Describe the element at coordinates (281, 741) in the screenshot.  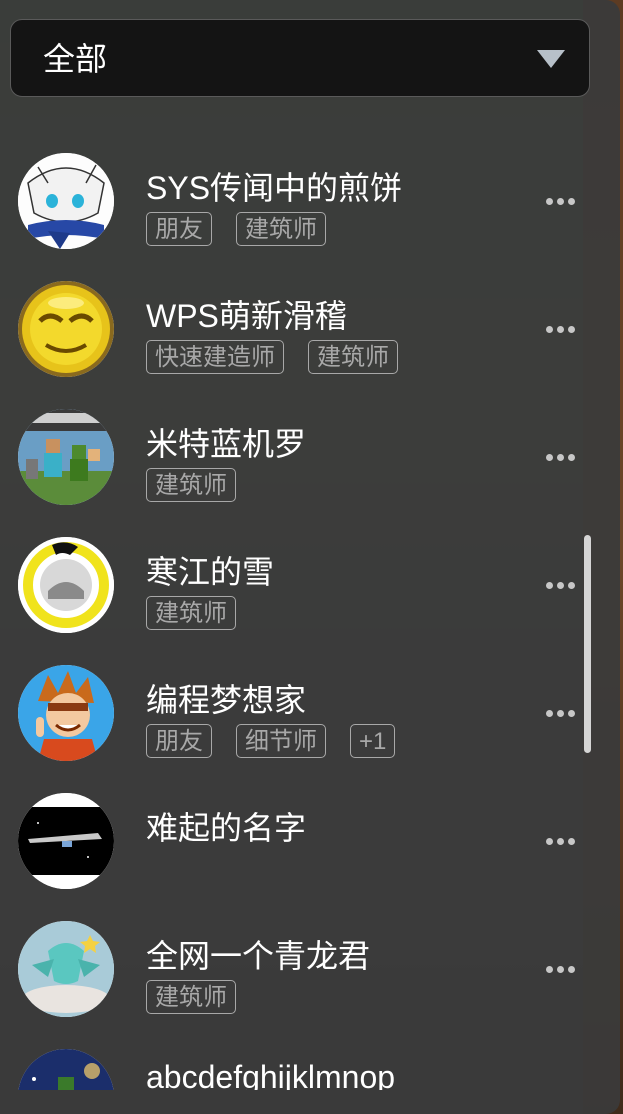
I see `tag-badge: 细节师` at that location.